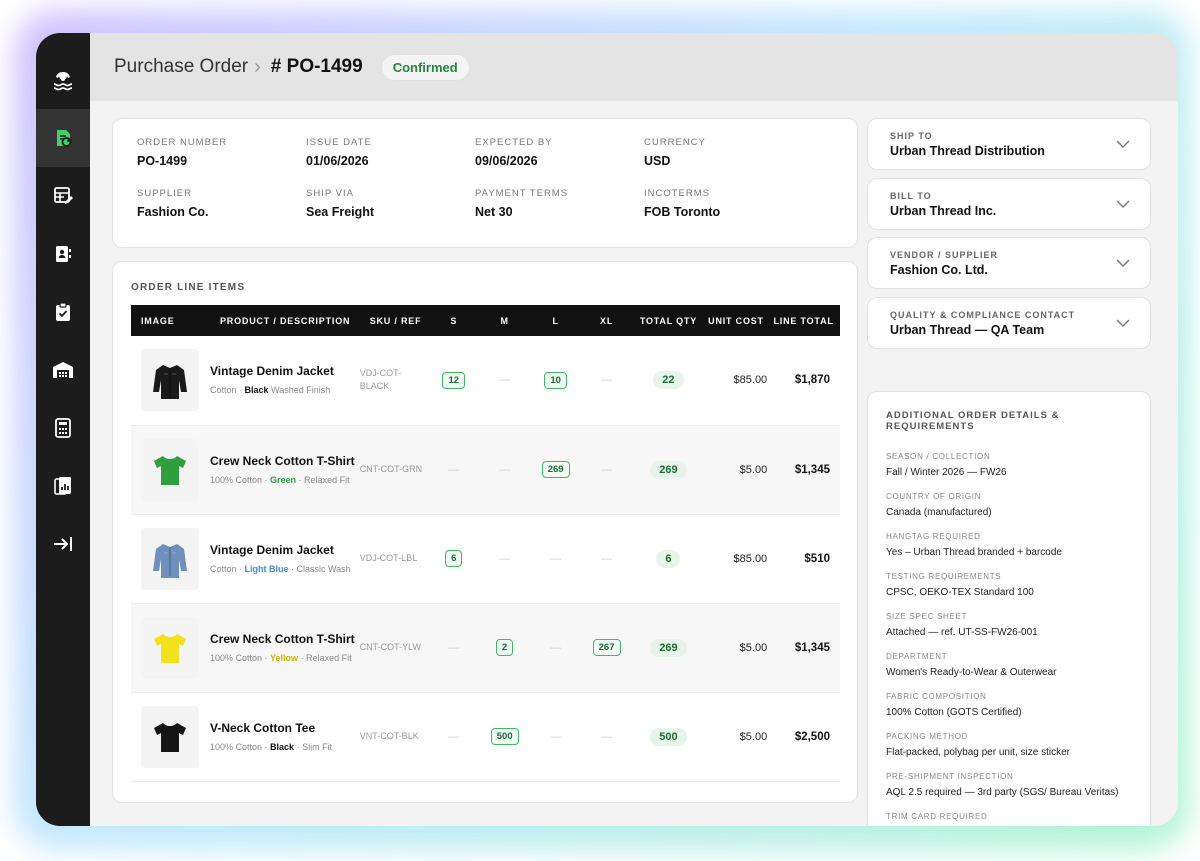  Describe the element at coordinates (504, 558) in the screenshot. I see `size-m-cell: —` at that location.